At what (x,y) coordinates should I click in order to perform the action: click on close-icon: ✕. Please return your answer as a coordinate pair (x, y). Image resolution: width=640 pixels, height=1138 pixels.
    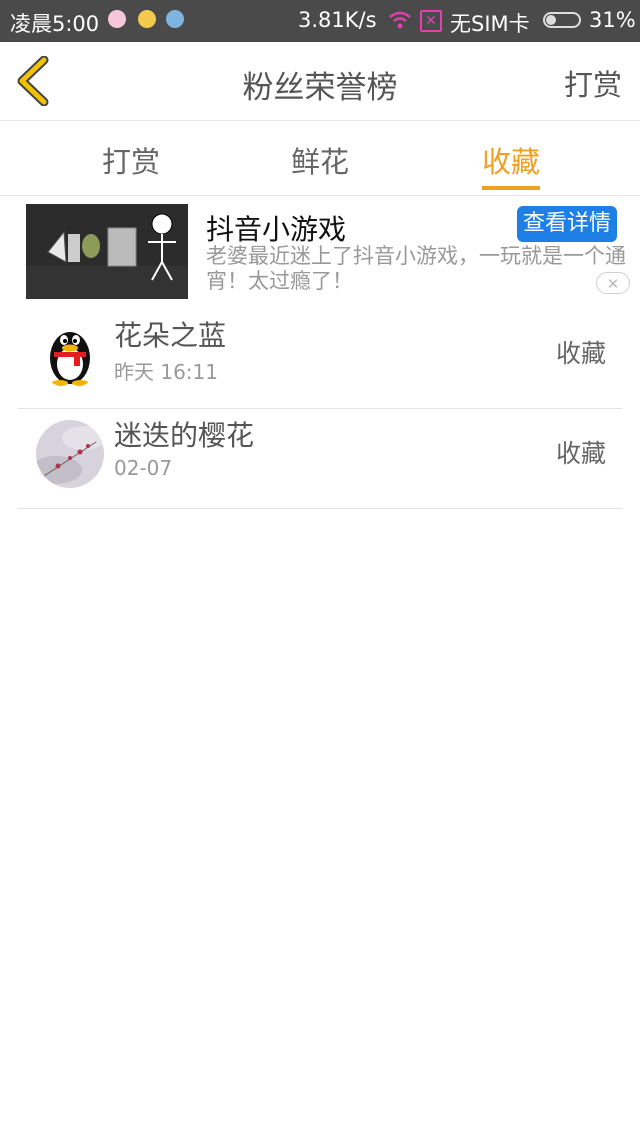
    Looking at the image, I should click on (613, 283).